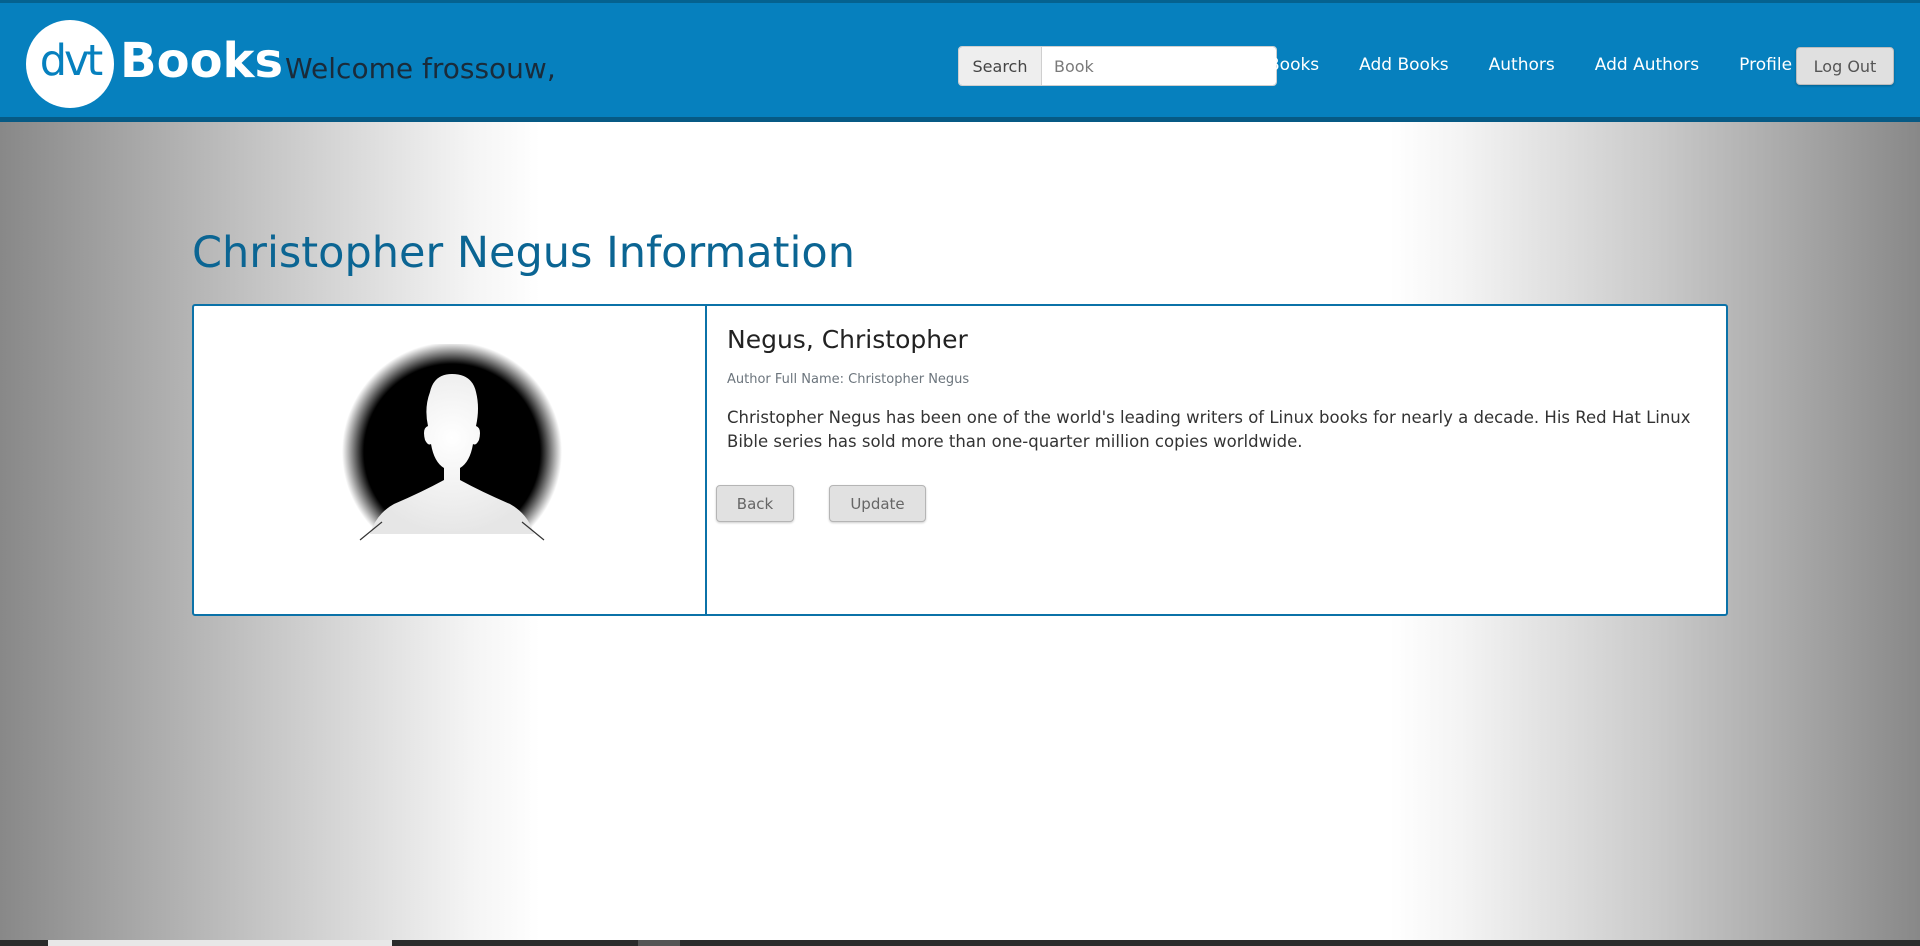  I want to click on nav-link-profile: Profile, so click(1765, 65).